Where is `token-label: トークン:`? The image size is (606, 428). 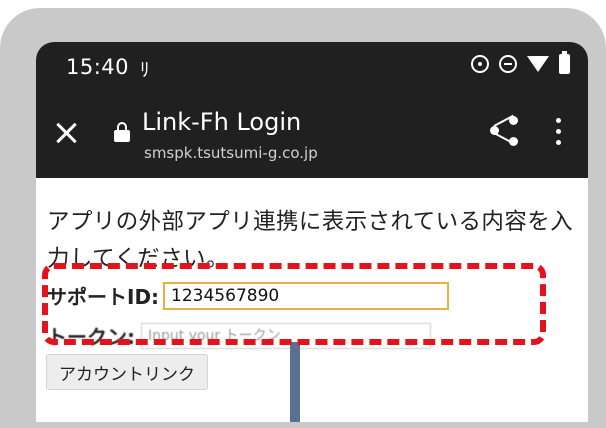
token-label: トークン: is located at coordinates (91, 337).